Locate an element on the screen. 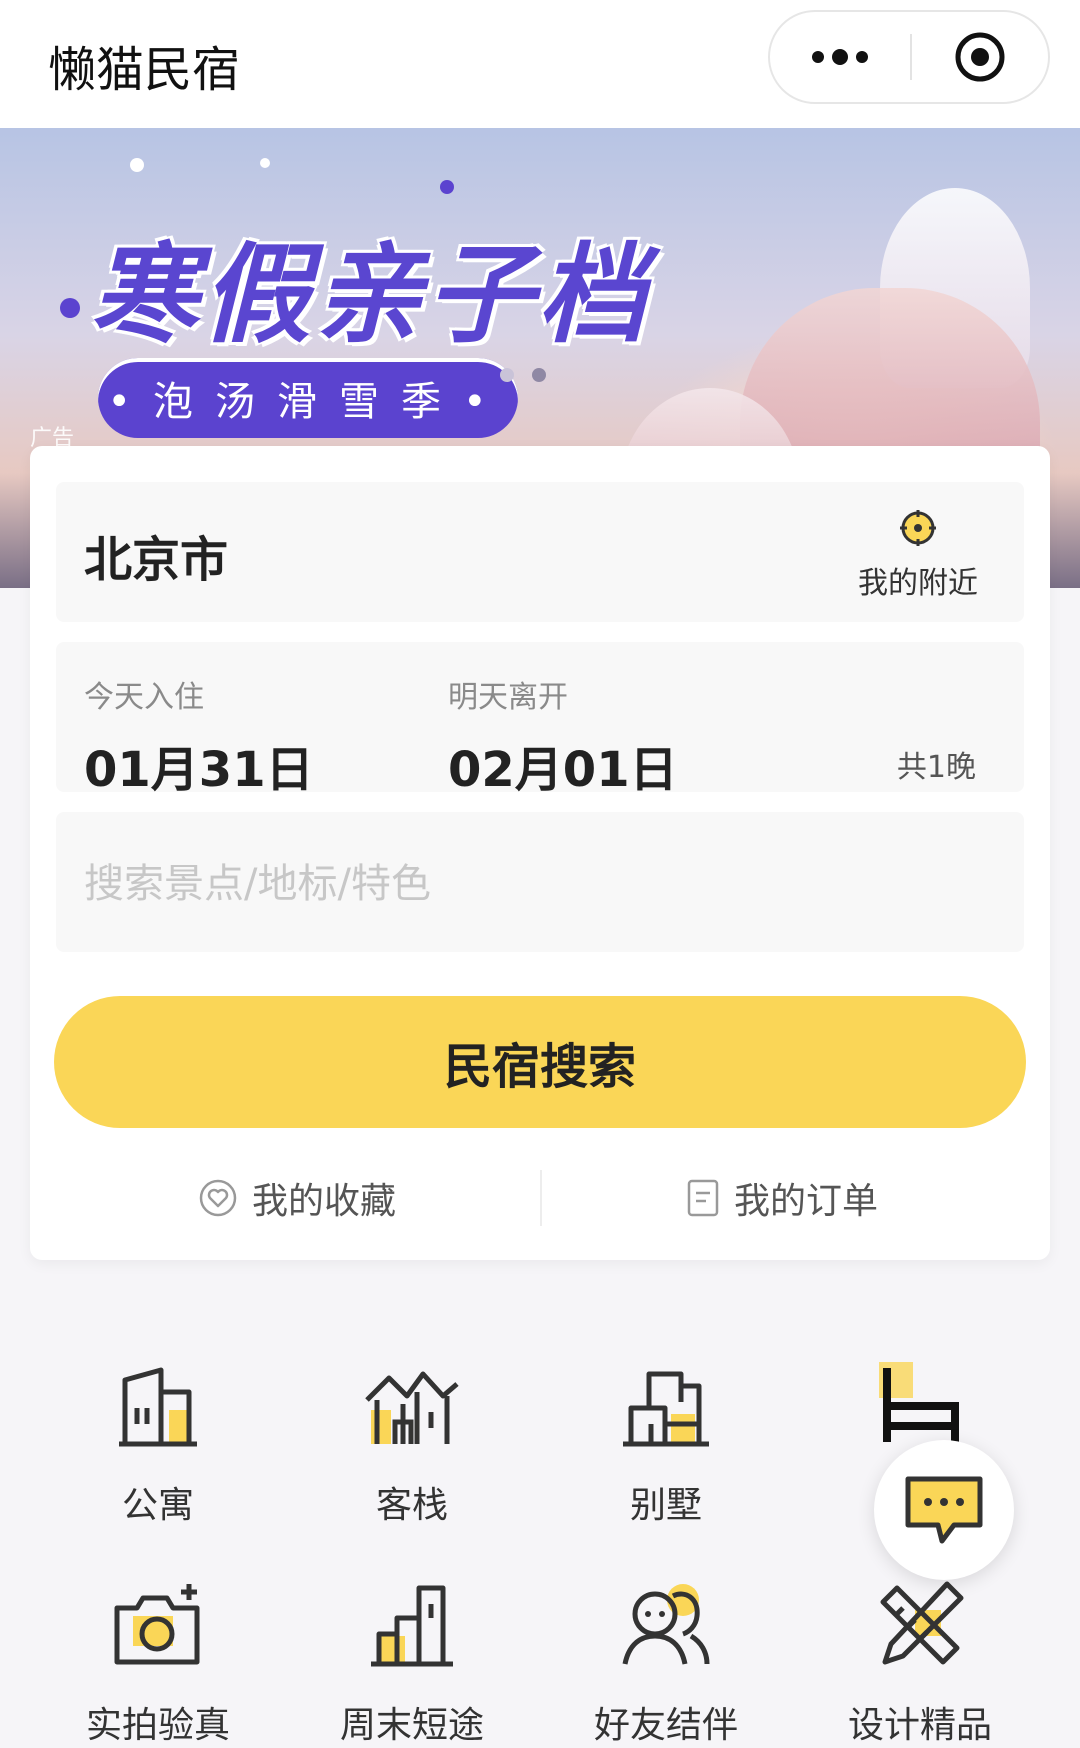  date-selector: 今天入住 01月31日 明天离开 02月01日 共1晚 is located at coordinates (540, 720).